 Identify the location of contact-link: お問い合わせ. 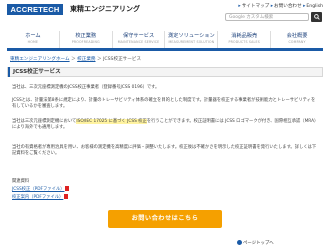
(288, 6).